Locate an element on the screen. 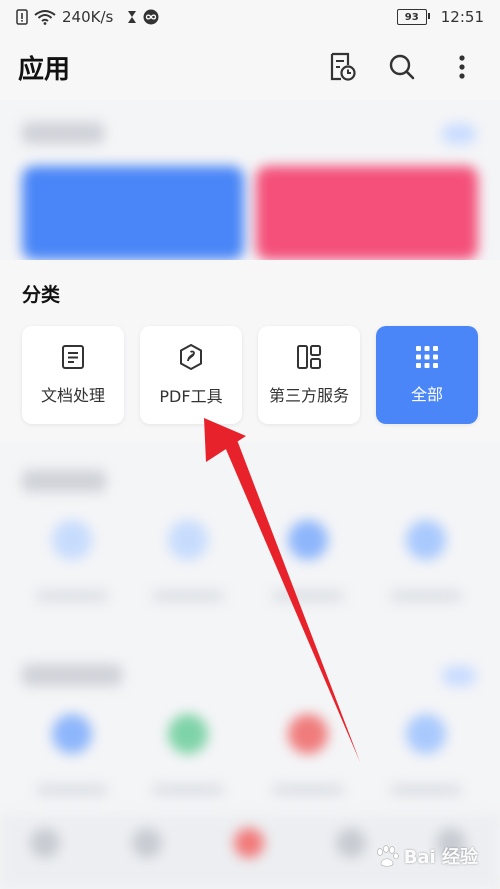  battery-level: 93 is located at coordinates (411, 17).